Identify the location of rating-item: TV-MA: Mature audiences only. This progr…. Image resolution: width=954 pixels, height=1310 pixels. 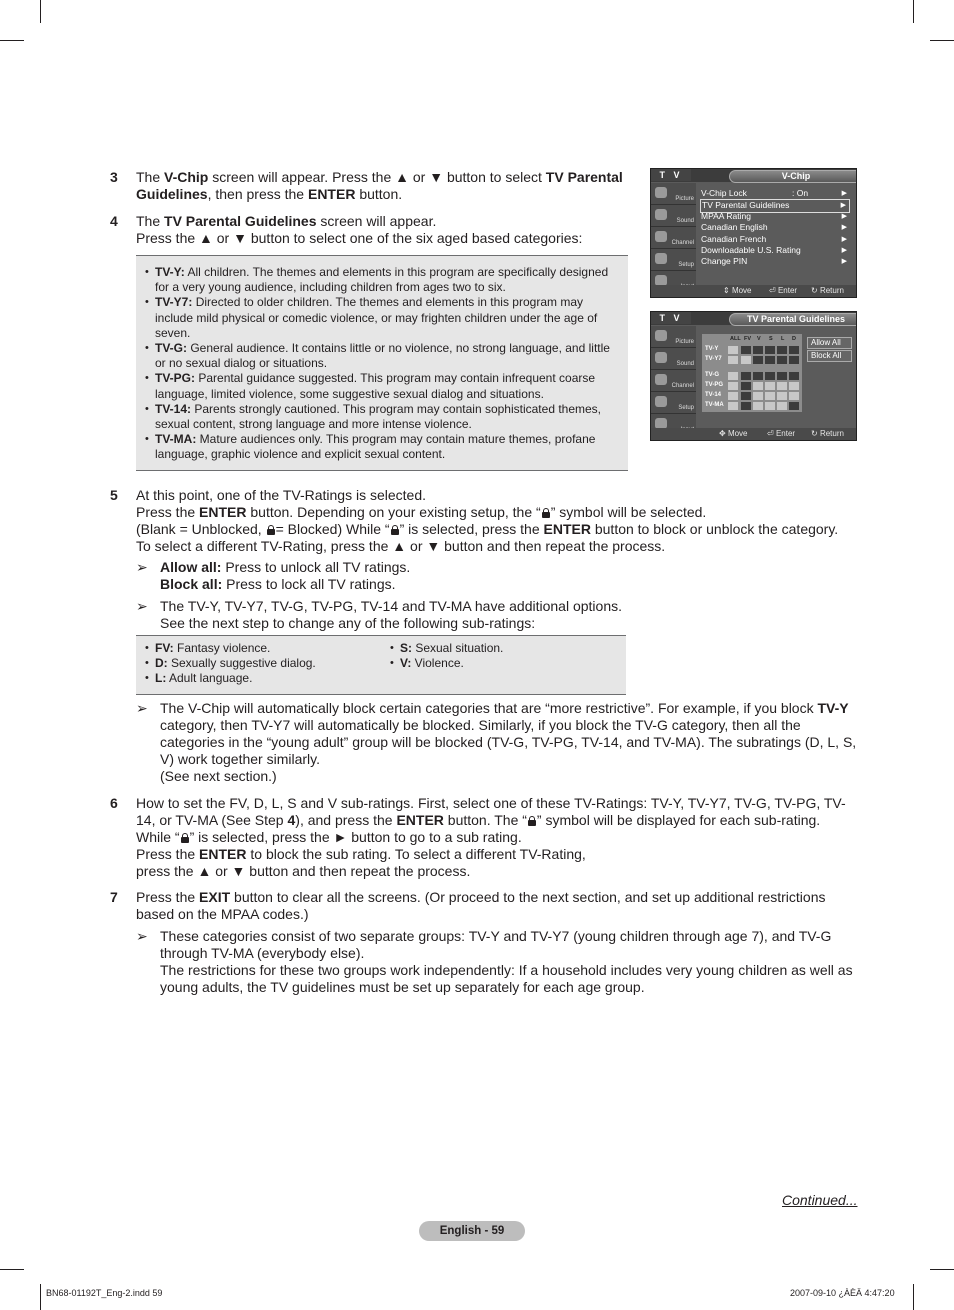
(382, 447).